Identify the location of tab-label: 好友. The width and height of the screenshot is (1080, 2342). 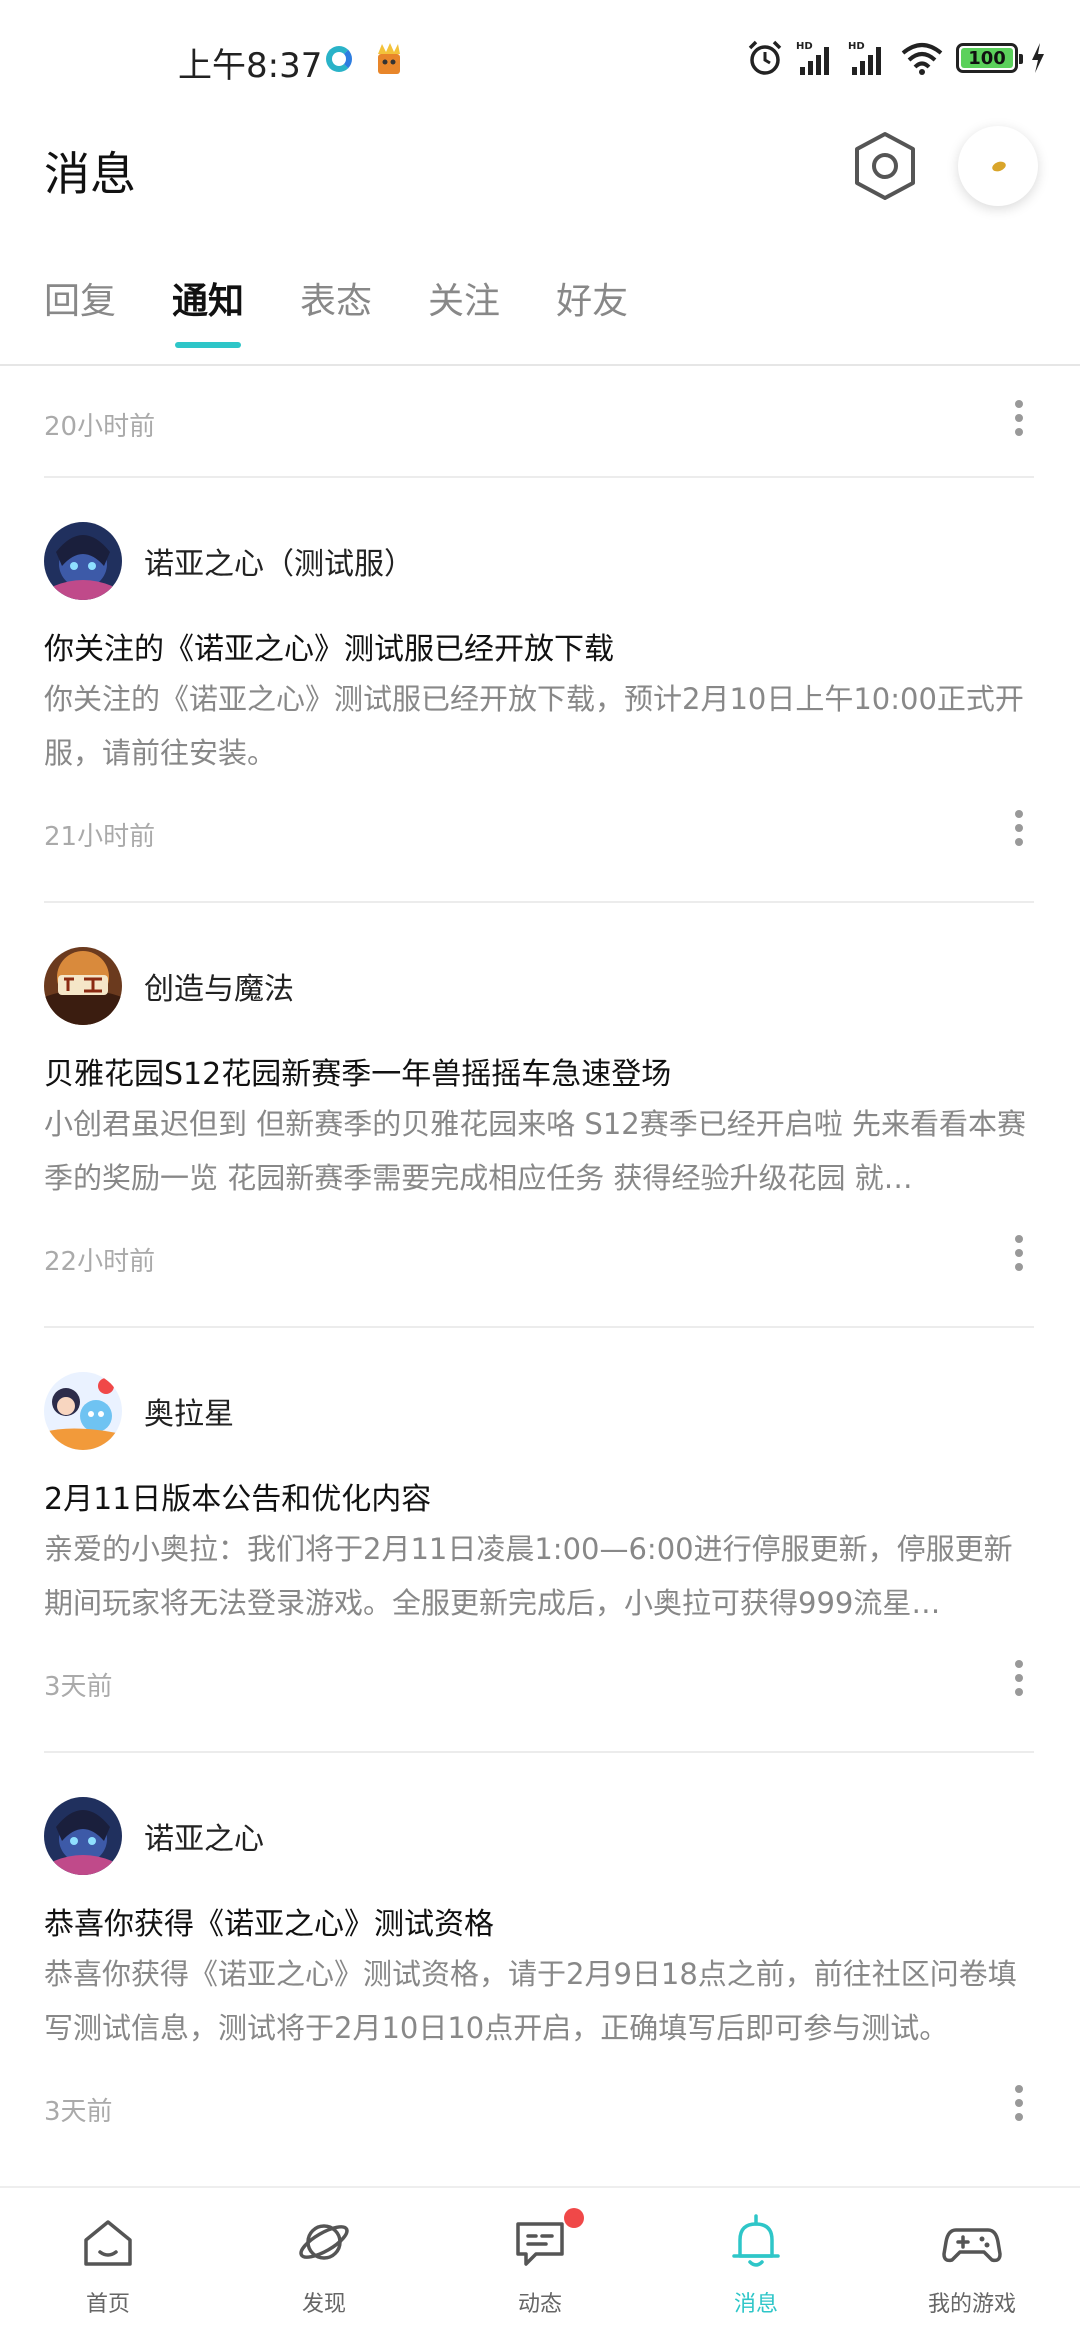
(592, 301).